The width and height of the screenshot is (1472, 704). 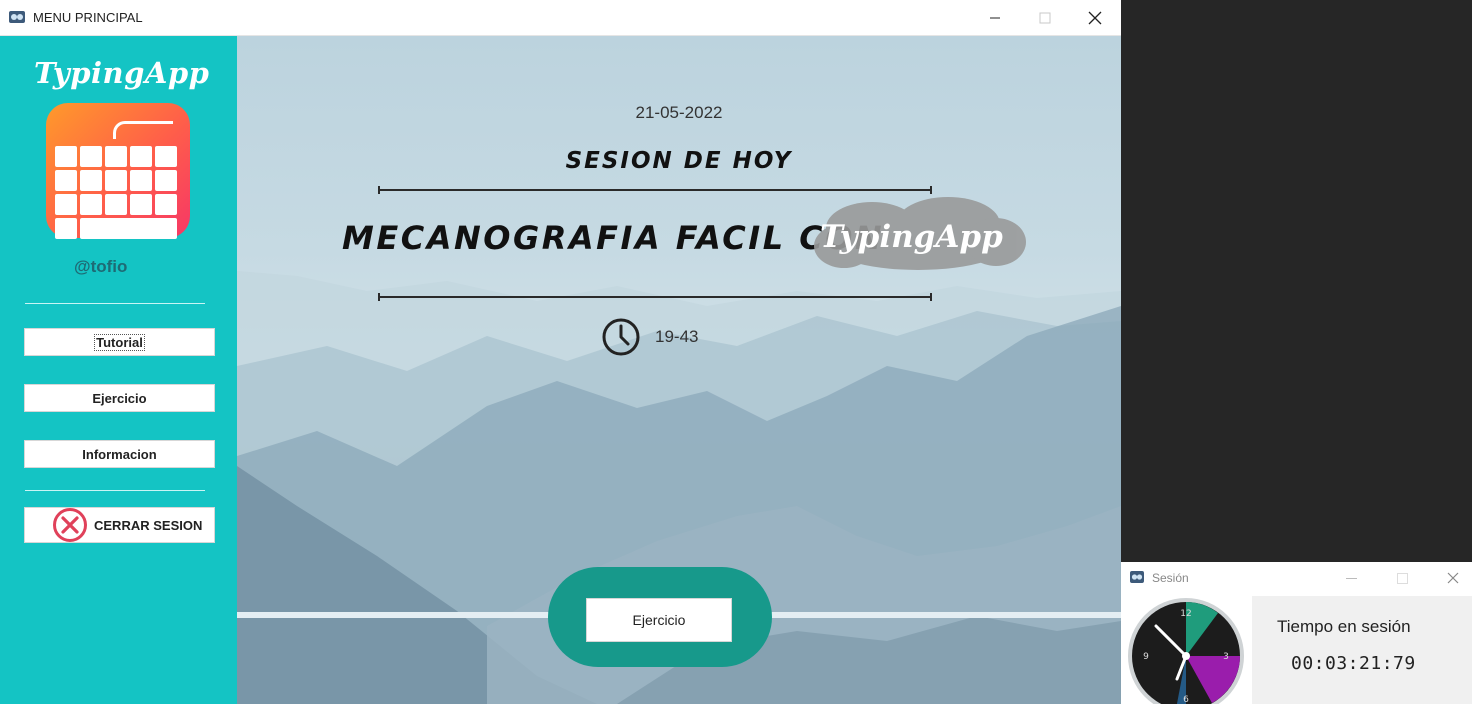 What do you see at coordinates (1186, 699) in the screenshot?
I see `svg-text: 6` at bounding box center [1186, 699].